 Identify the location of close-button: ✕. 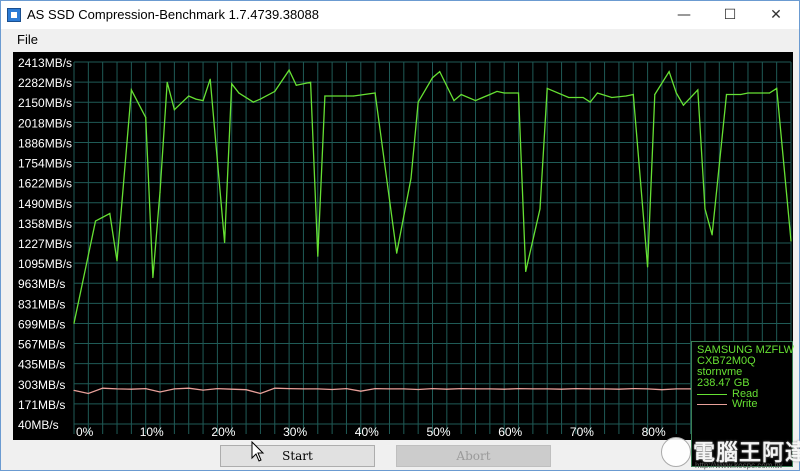
(776, 15).